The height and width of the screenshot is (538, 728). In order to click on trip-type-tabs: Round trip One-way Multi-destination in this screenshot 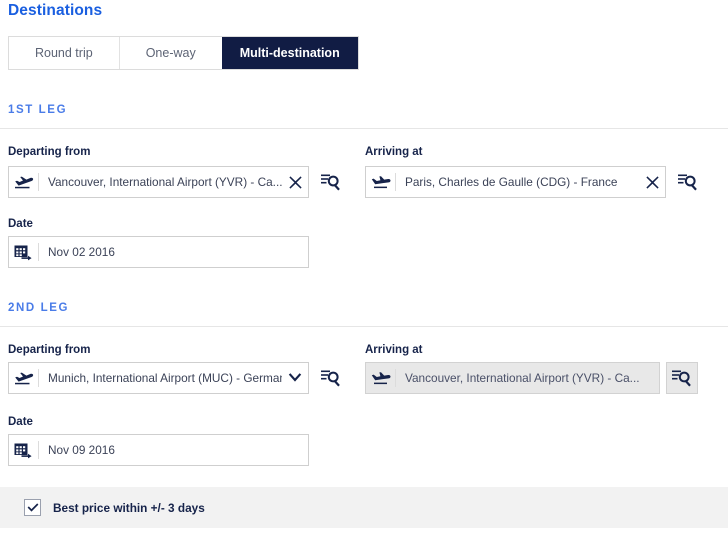, I will do `click(183, 53)`.